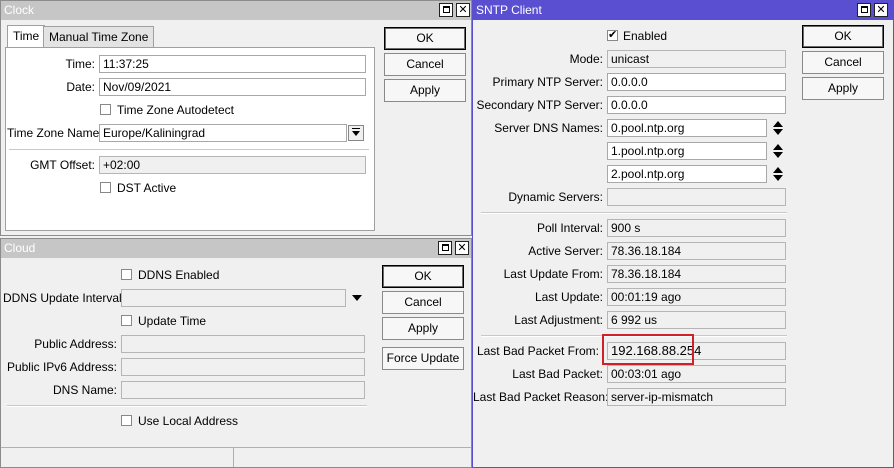 The height and width of the screenshot is (468, 894). I want to click on public-ipv6-field, so click(243, 367).